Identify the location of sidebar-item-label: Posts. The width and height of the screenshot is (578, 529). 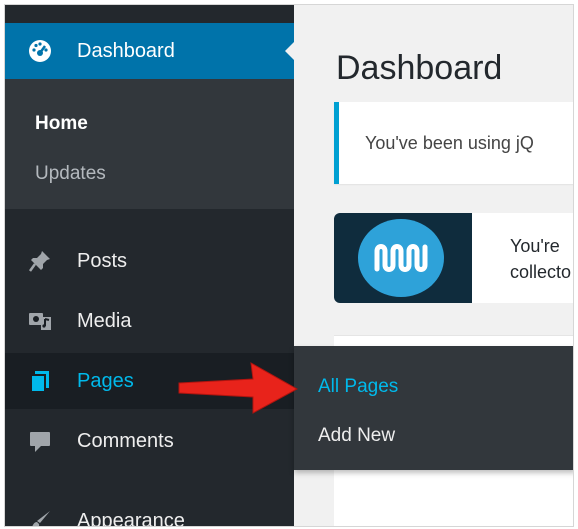
(102, 260).